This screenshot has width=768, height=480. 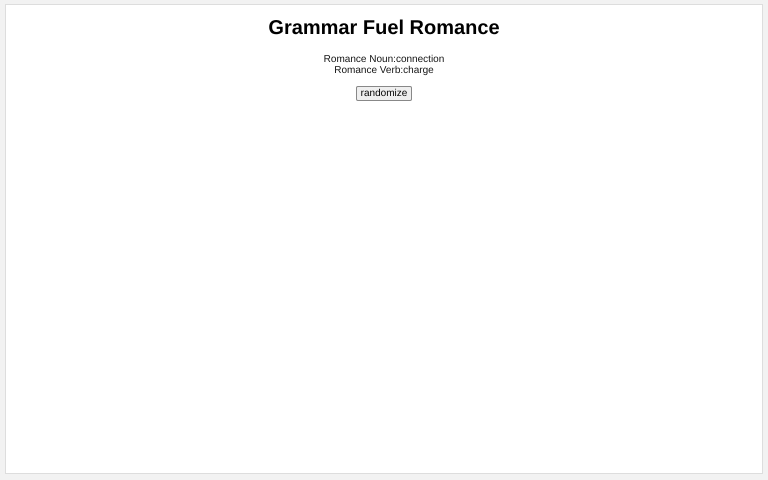 I want to click on randomize-button: randomize, so click(x=384, y=93).